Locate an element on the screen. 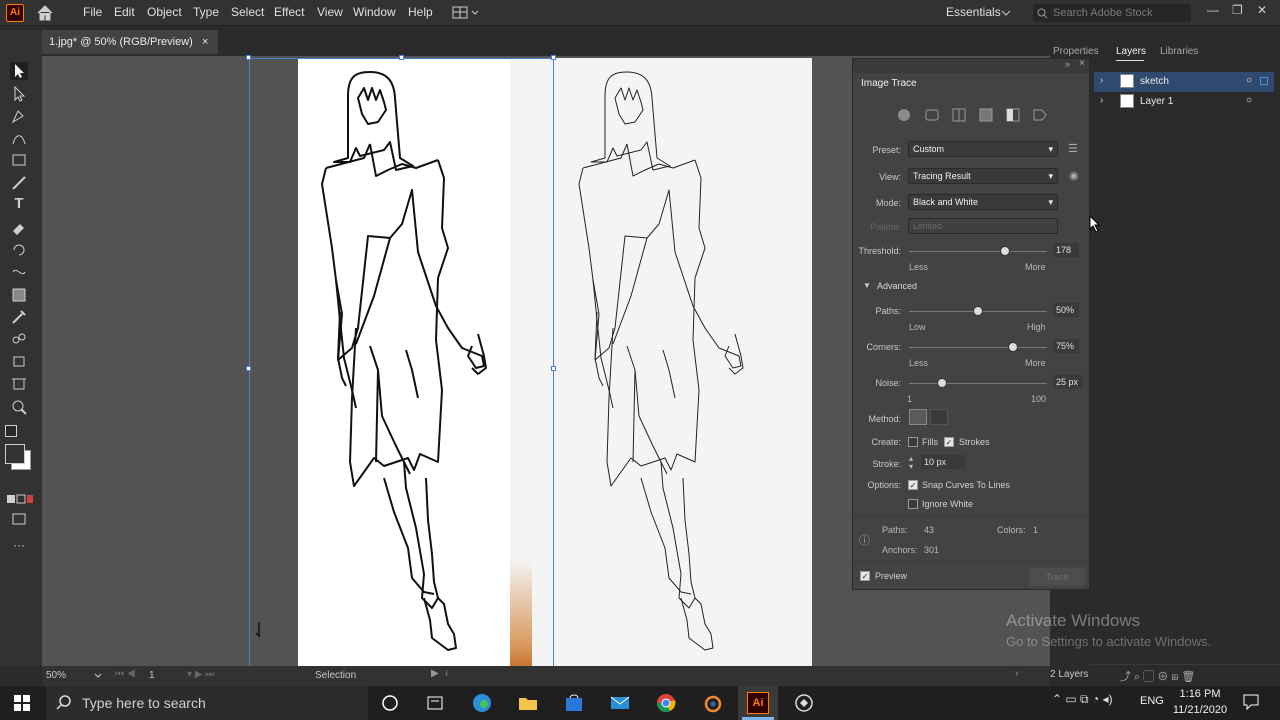  clock-date: 11/21/2020 is located at coordinates (1200, 710).